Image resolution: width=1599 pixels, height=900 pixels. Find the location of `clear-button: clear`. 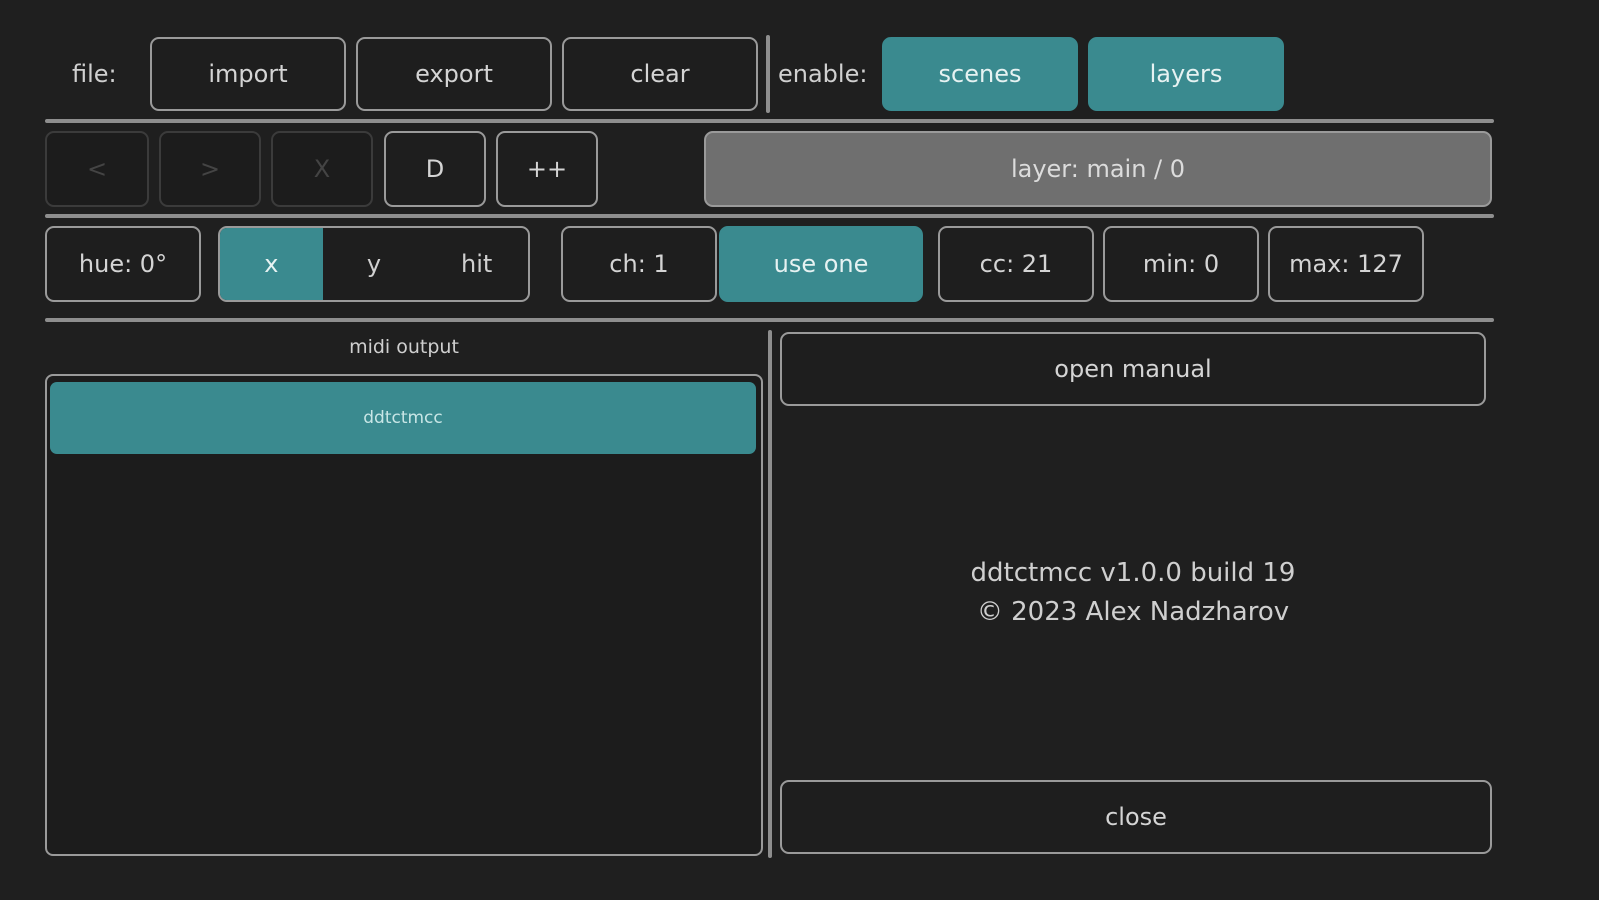

clear-button: clear is located at coordinates (660, 74).